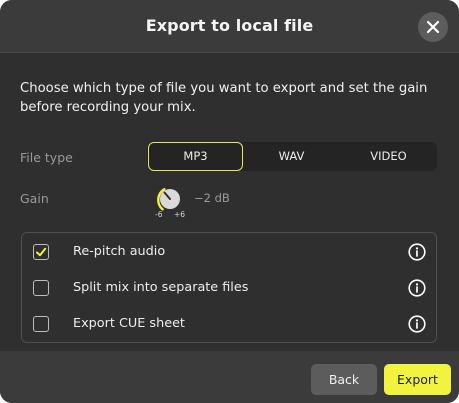 This screenshot has height=403, width=459. I want to click on option-split-mix: Split mix into separate files, so click(229, 288).